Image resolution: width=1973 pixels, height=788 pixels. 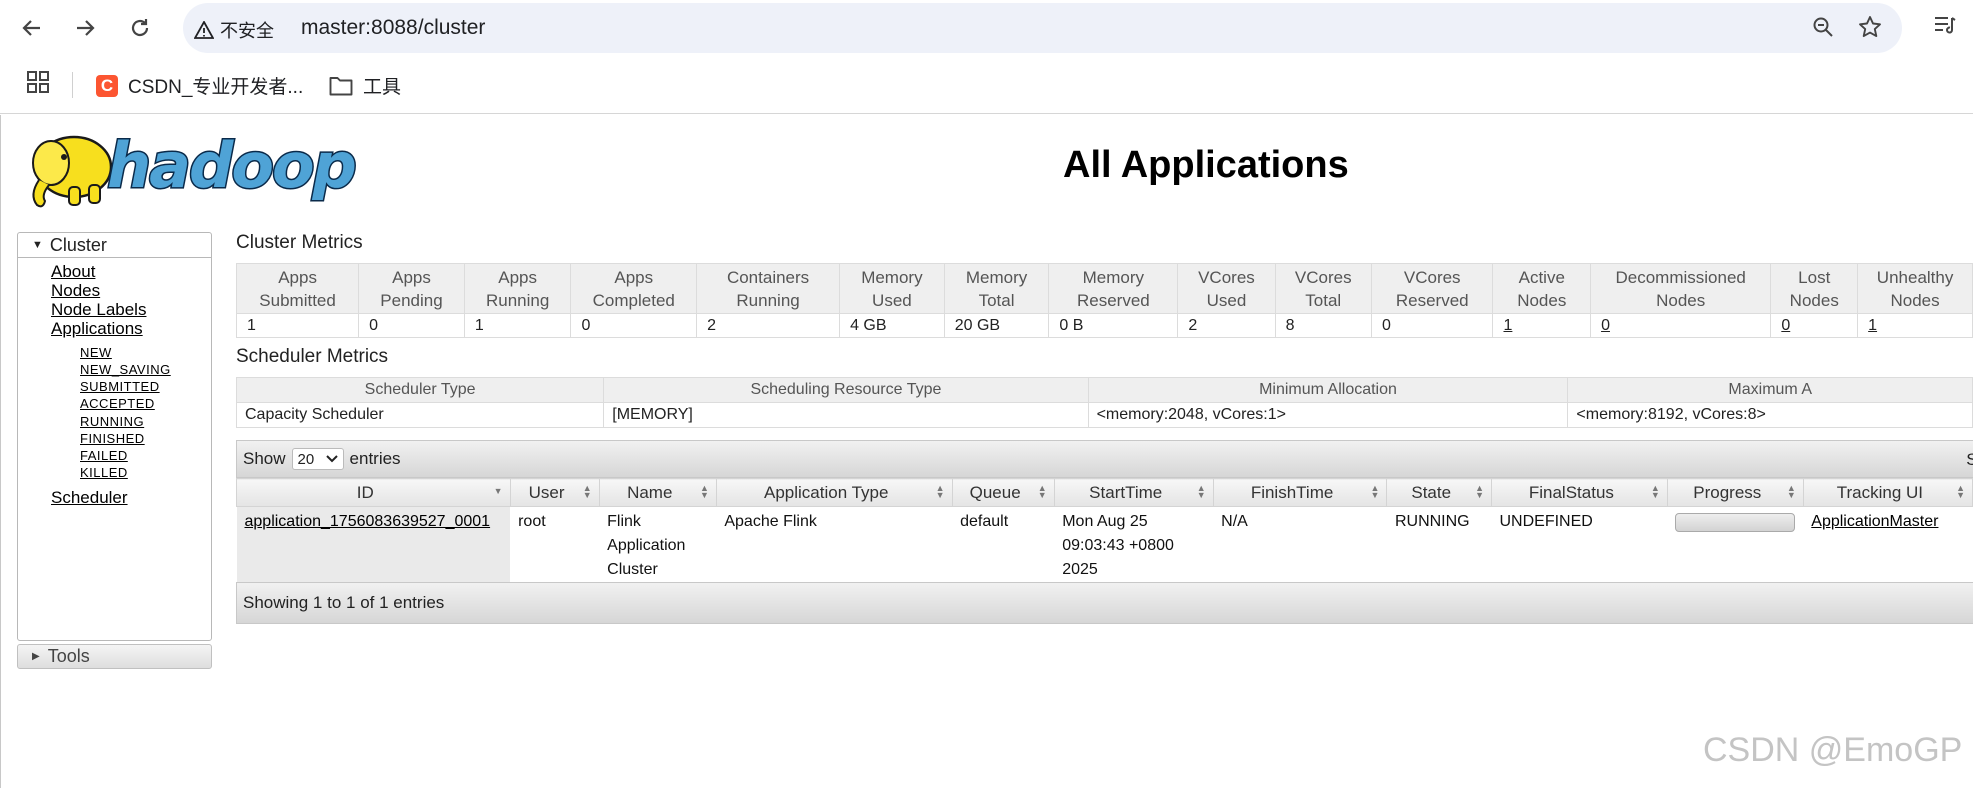 I want to click on sidebar-link-scheduler: Scheduler, so click(x=89, y=498).